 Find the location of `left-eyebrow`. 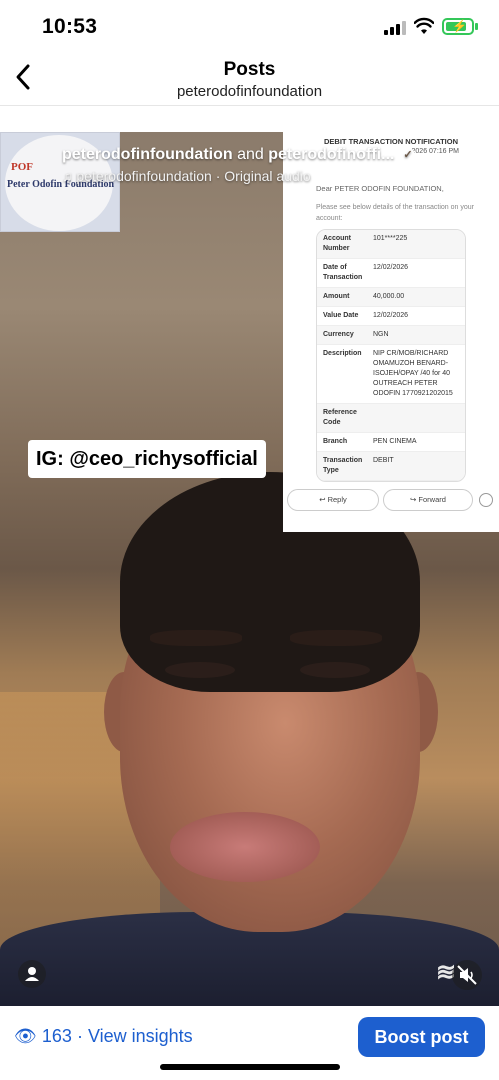

left-eyebrow is located at coordinates (196, 638).